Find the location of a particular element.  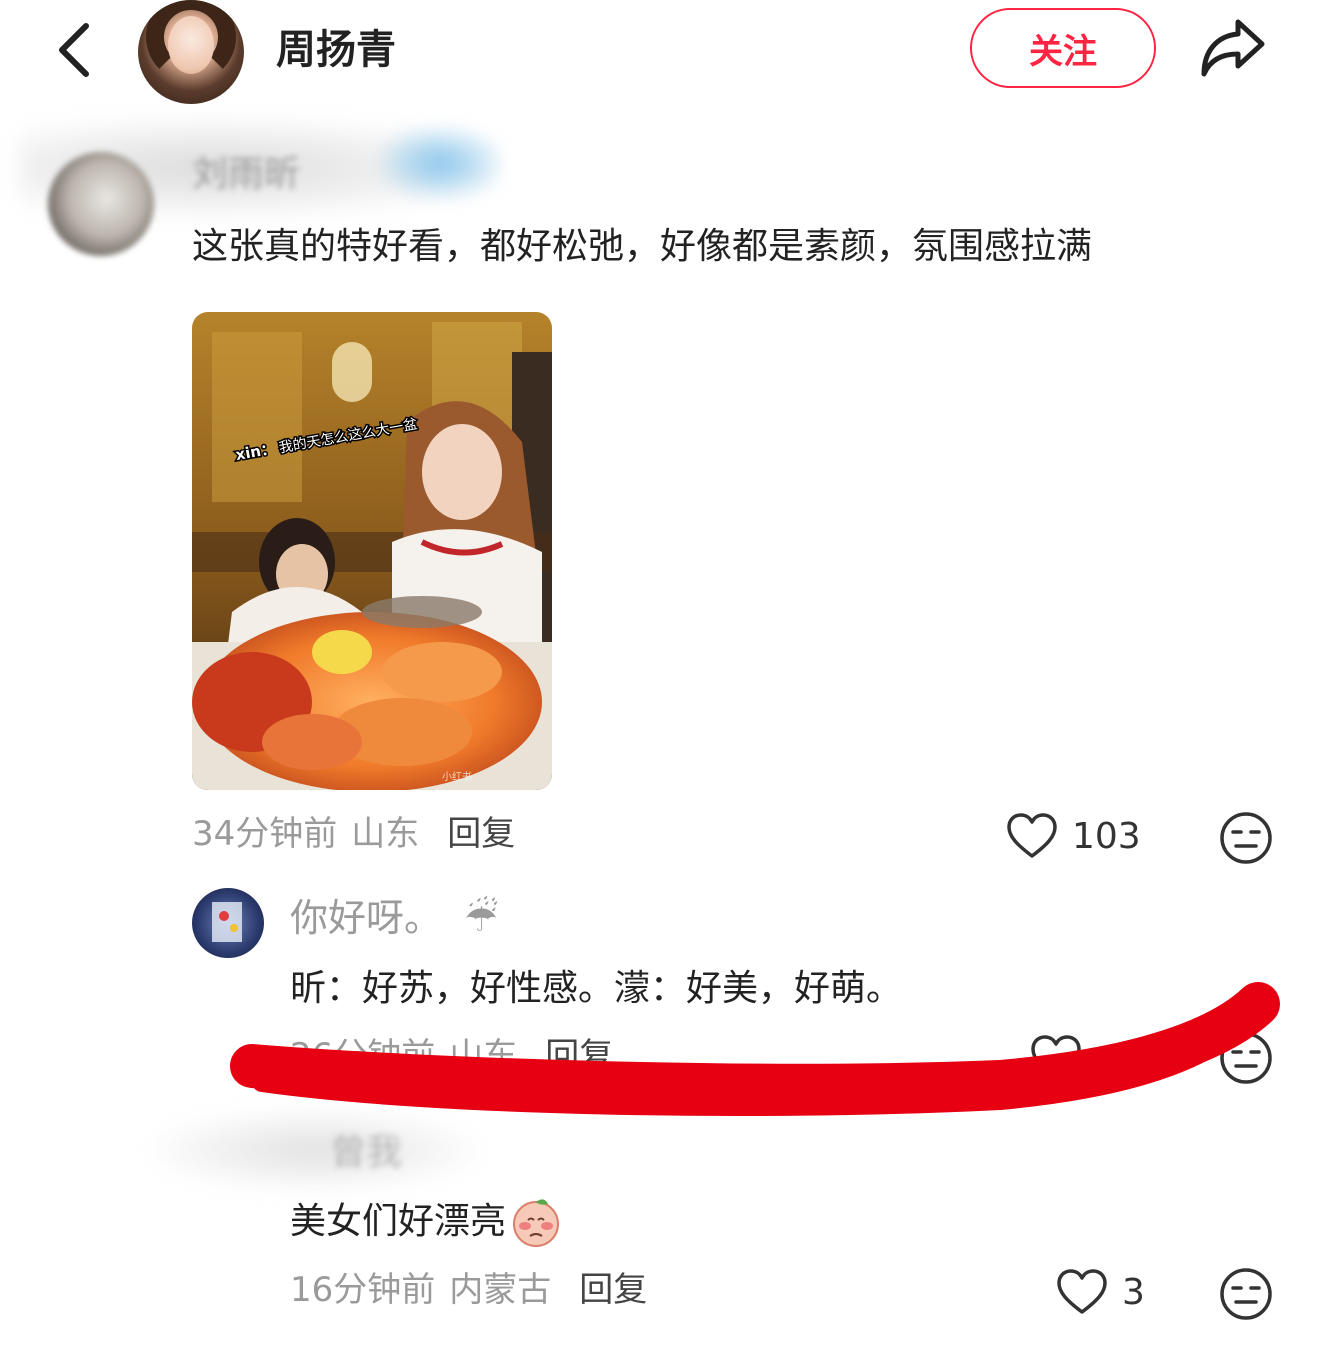

comment-text: 美女们好漂亮 is located at coordinates (426, 1222).